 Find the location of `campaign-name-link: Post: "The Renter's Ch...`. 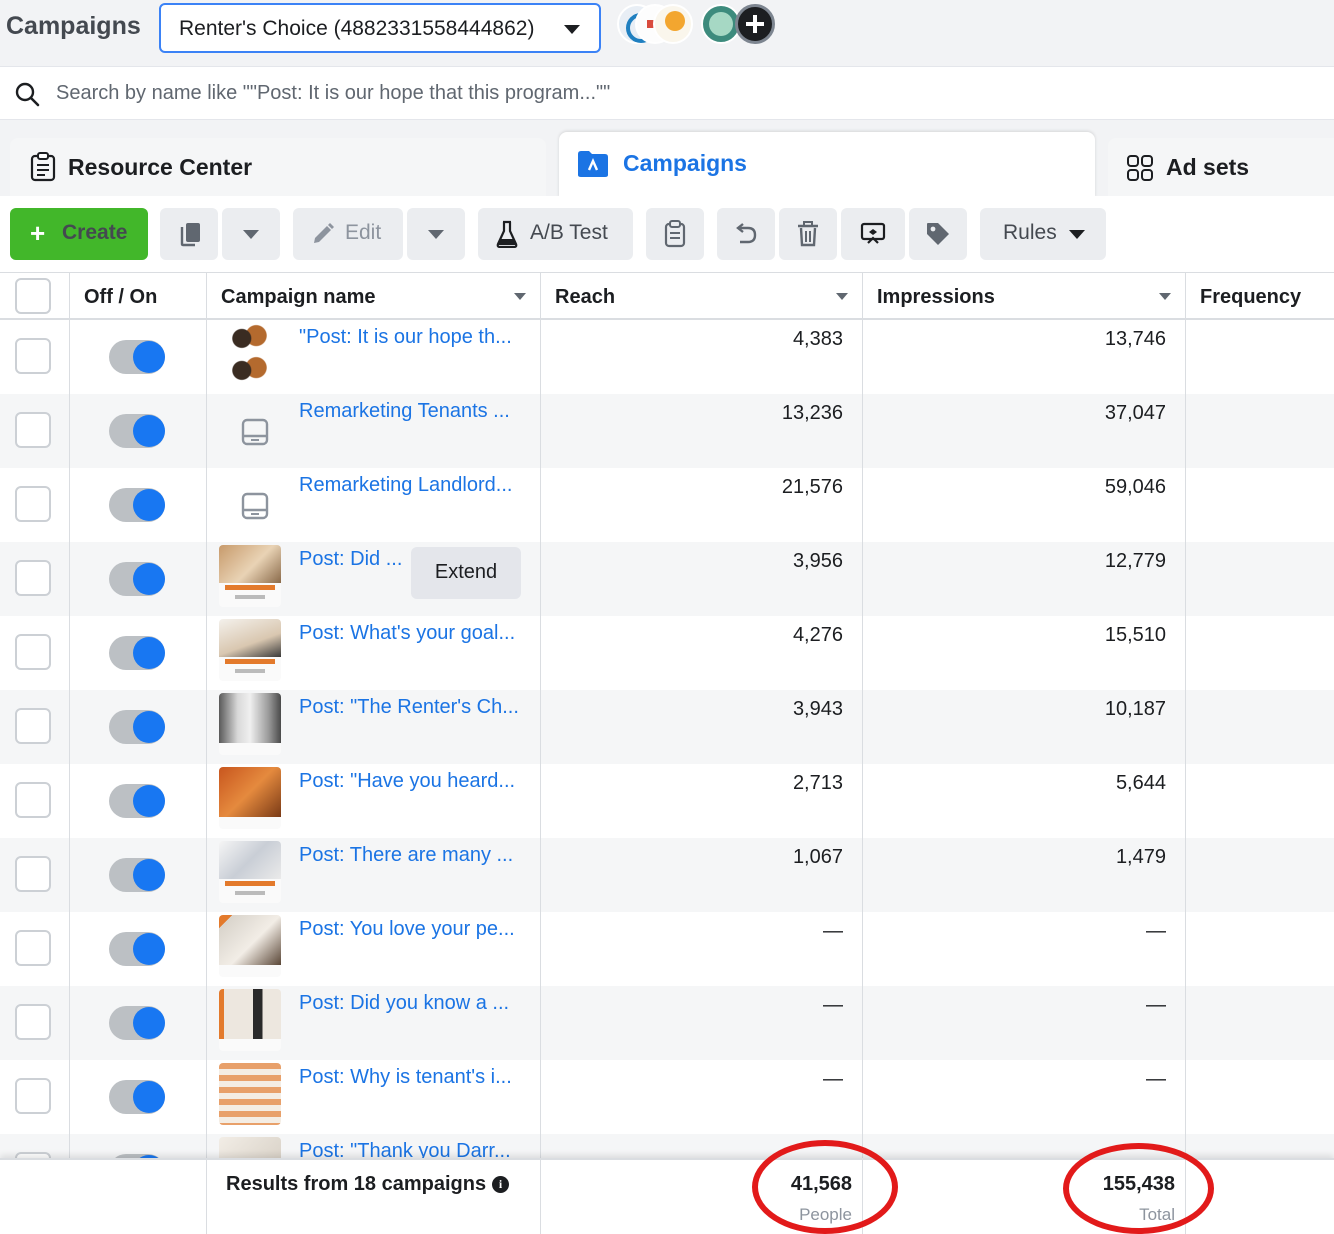

campaign-name-link: Post: "The Renter's Ch... is located at coordinates (409, 707).